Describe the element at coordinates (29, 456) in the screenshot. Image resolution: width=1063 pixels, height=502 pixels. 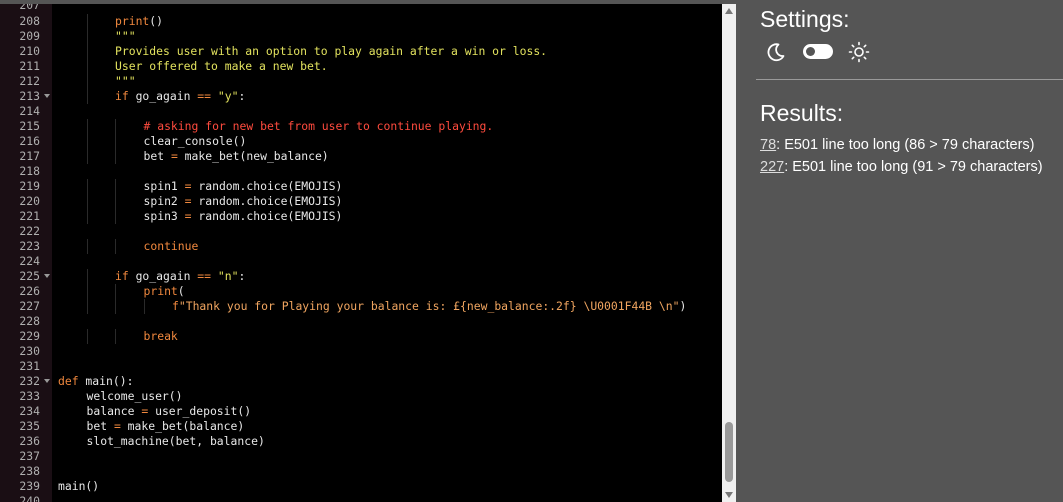
I see `line-number: 237` at that location.